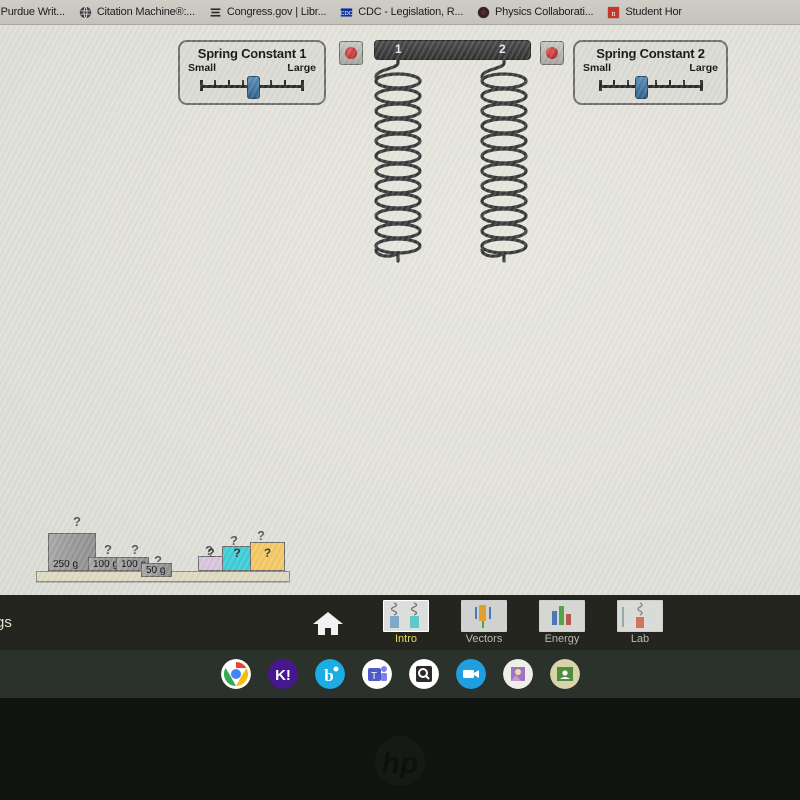  I want to click on spring-2-number: 2, so click(502, 49).